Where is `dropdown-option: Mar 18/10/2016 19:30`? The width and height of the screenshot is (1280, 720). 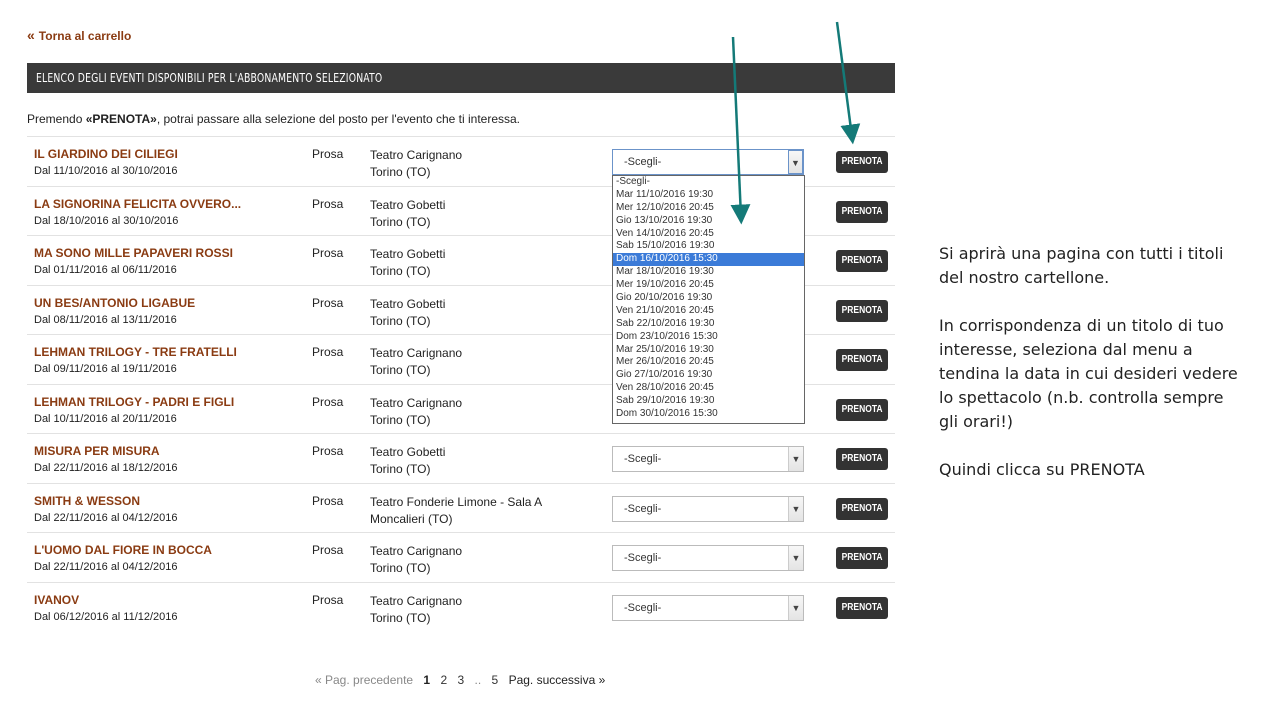 dropdown-option: Mar 18/10/2016 19:30 is located at coordinates (708, 272).